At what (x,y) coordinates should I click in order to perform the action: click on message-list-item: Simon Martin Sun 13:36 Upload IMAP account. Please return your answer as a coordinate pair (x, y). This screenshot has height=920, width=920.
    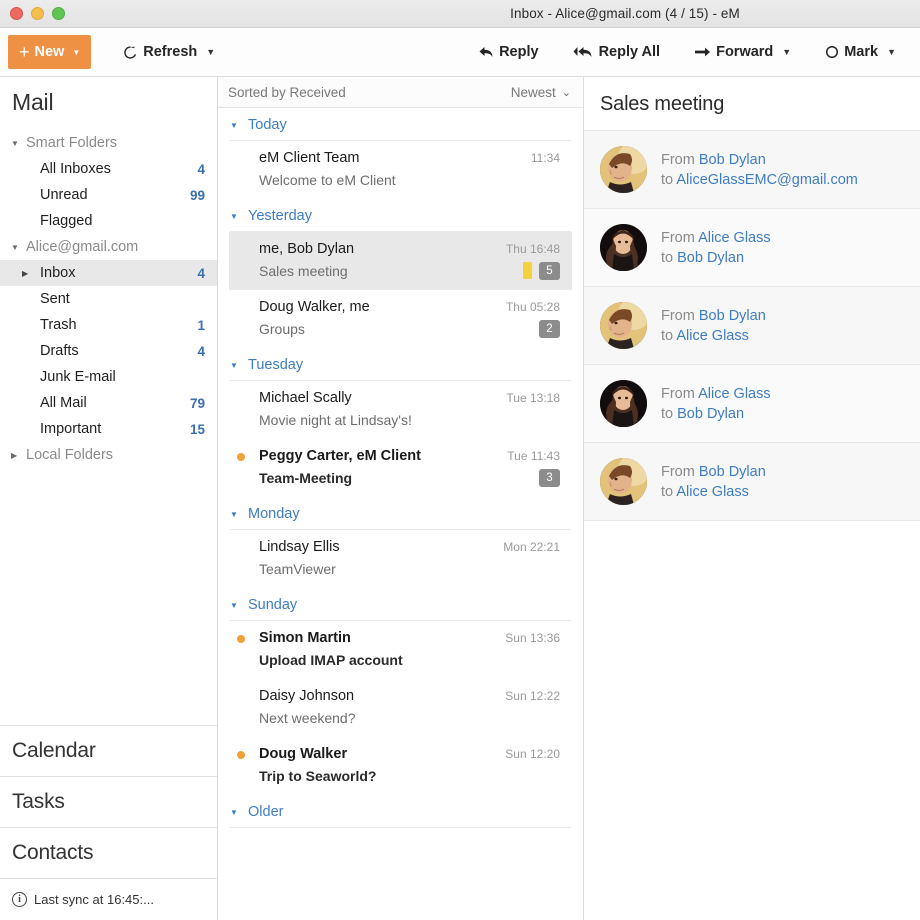
    Looking at the image, I should click on (400, 650).